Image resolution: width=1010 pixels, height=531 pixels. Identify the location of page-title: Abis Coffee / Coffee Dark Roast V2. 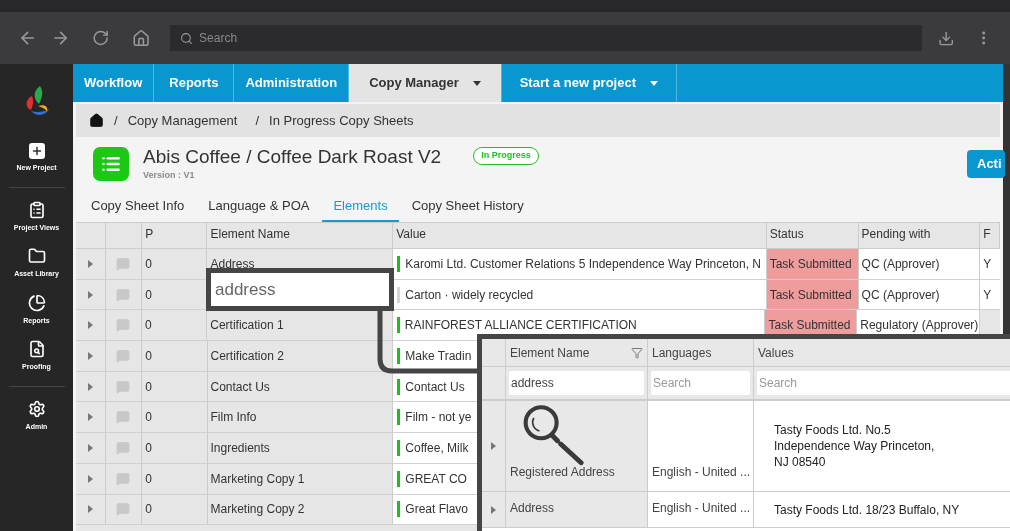
(292, 157).